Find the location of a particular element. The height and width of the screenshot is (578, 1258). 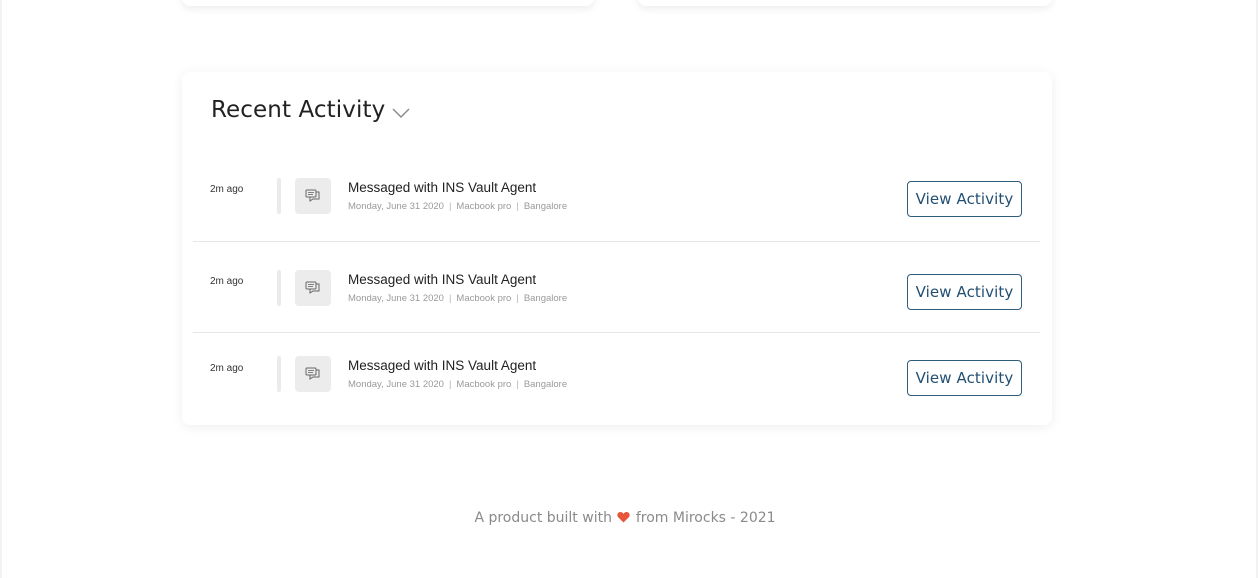

heart-icon is located at coordinates (624, 517).